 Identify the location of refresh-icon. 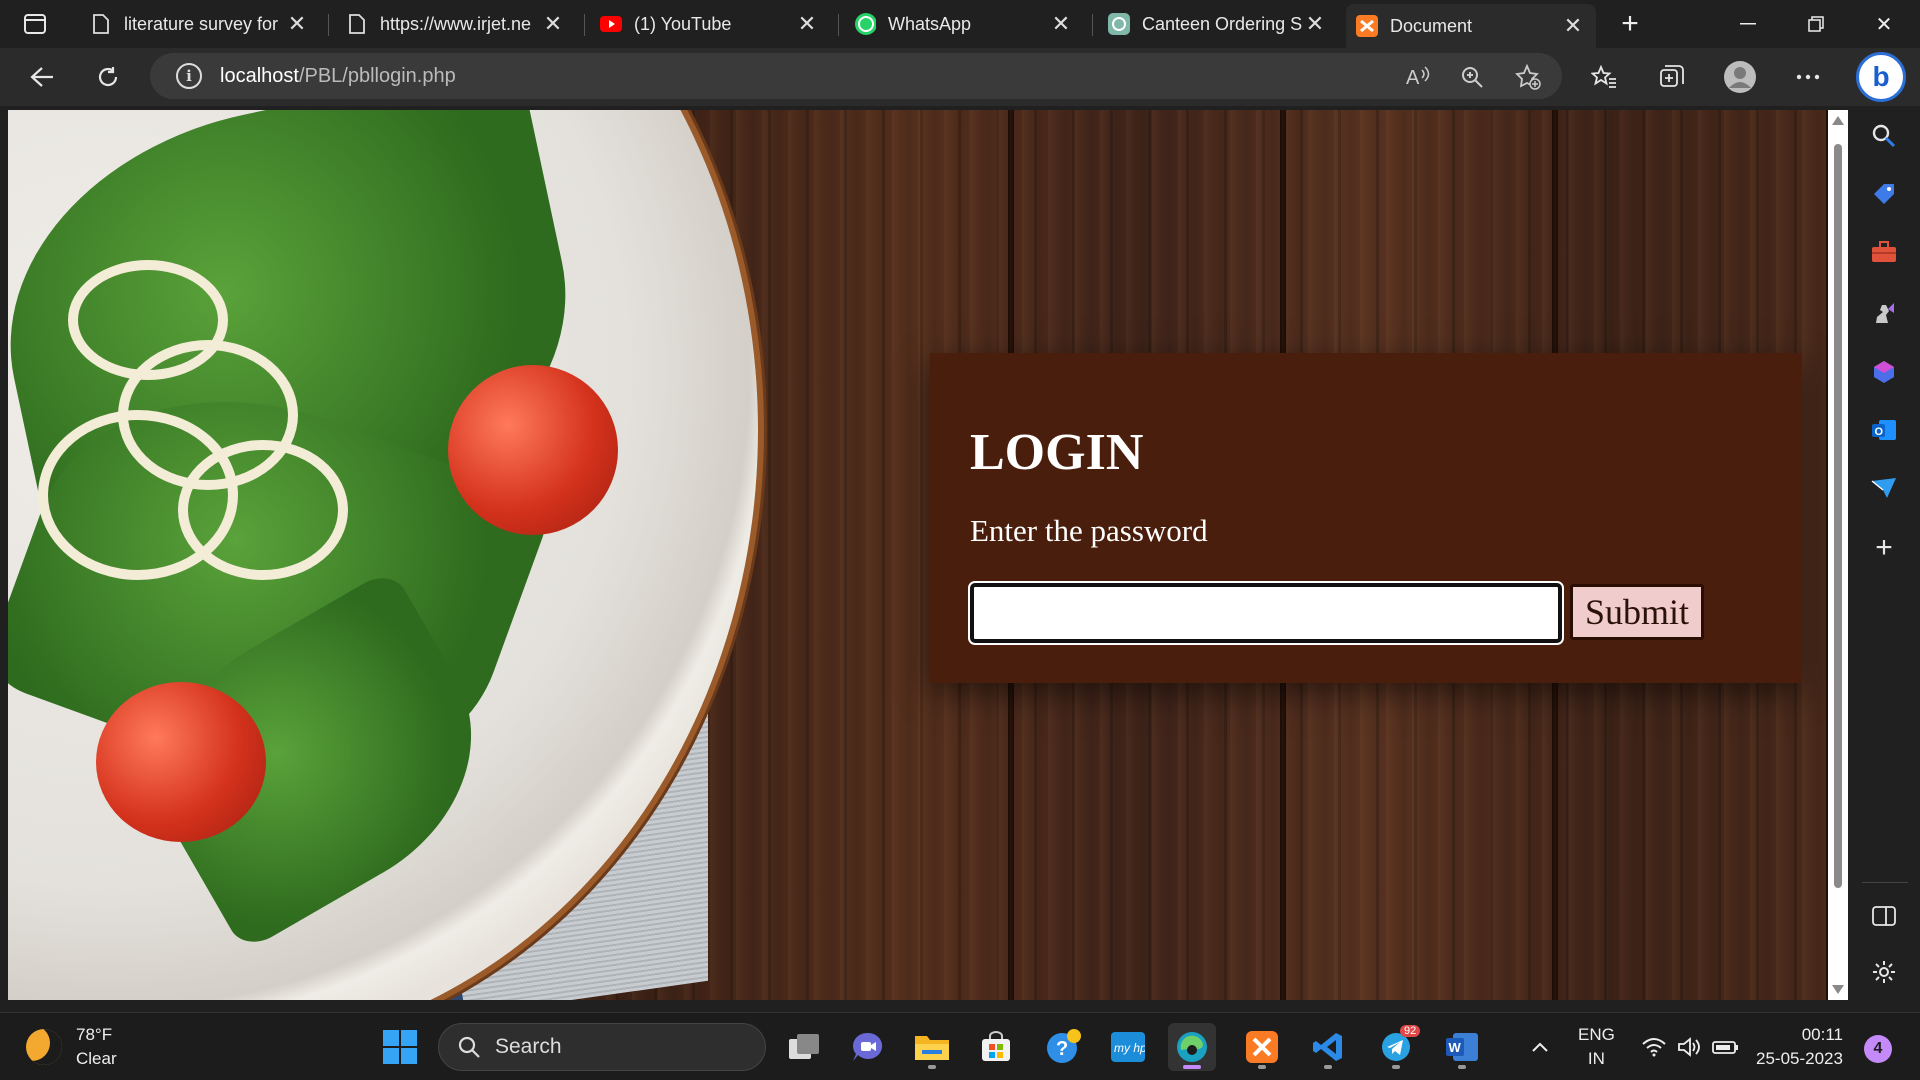
(108, 77).